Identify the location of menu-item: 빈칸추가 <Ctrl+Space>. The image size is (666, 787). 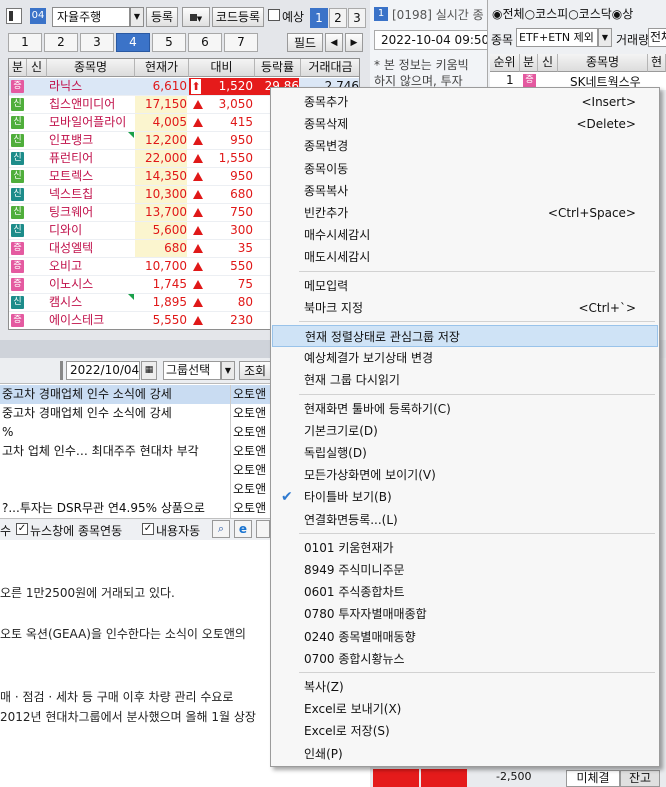
(465, 213).